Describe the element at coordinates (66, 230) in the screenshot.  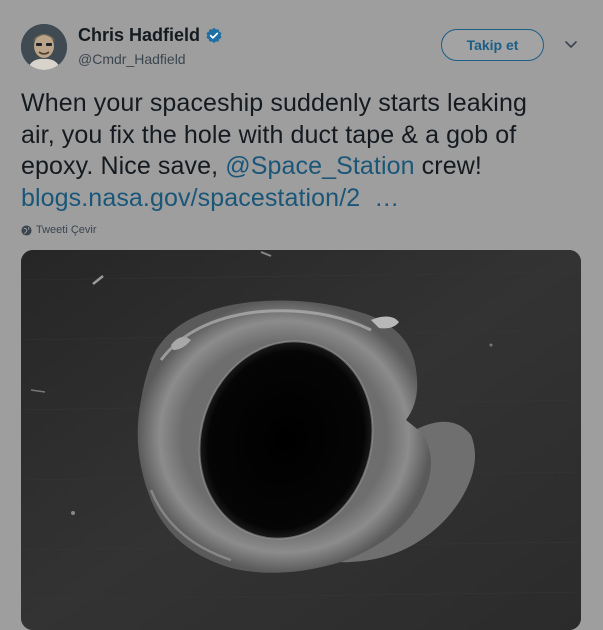
I see `translate-label: Tweeti Çevir` at that location.